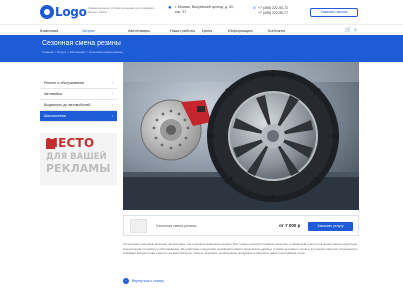  What do you see at coordinates (273, 8) in the screenshot?
I see `phone-1: +7 (495) 222-90-72` at bounding box center [273, 8].